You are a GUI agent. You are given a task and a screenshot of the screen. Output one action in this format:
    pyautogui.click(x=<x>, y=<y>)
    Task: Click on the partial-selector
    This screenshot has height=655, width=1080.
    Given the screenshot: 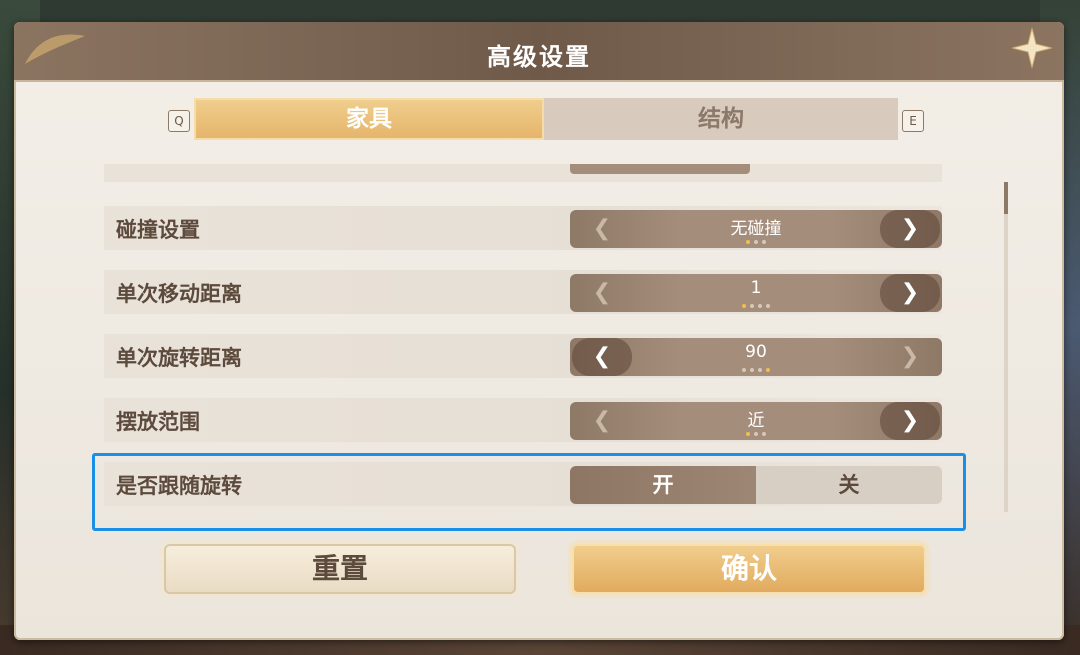 What is the action you would take?
    pyautogui.click(x=660, y=169)
    